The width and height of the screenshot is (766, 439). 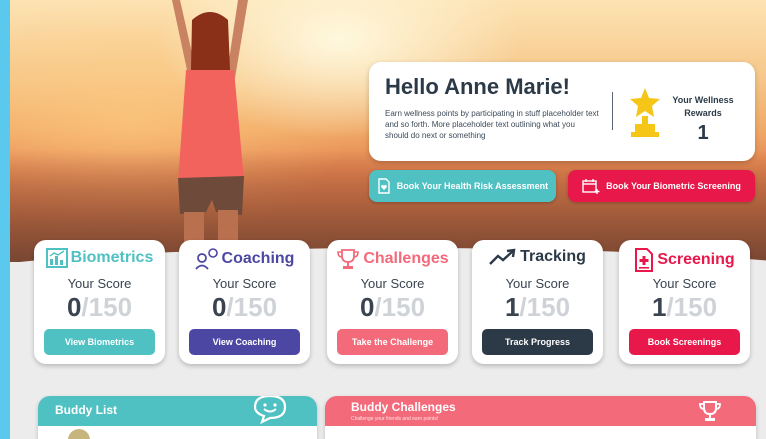 I want to click on tracking-score: 1/150, so click(x=537, y=307).